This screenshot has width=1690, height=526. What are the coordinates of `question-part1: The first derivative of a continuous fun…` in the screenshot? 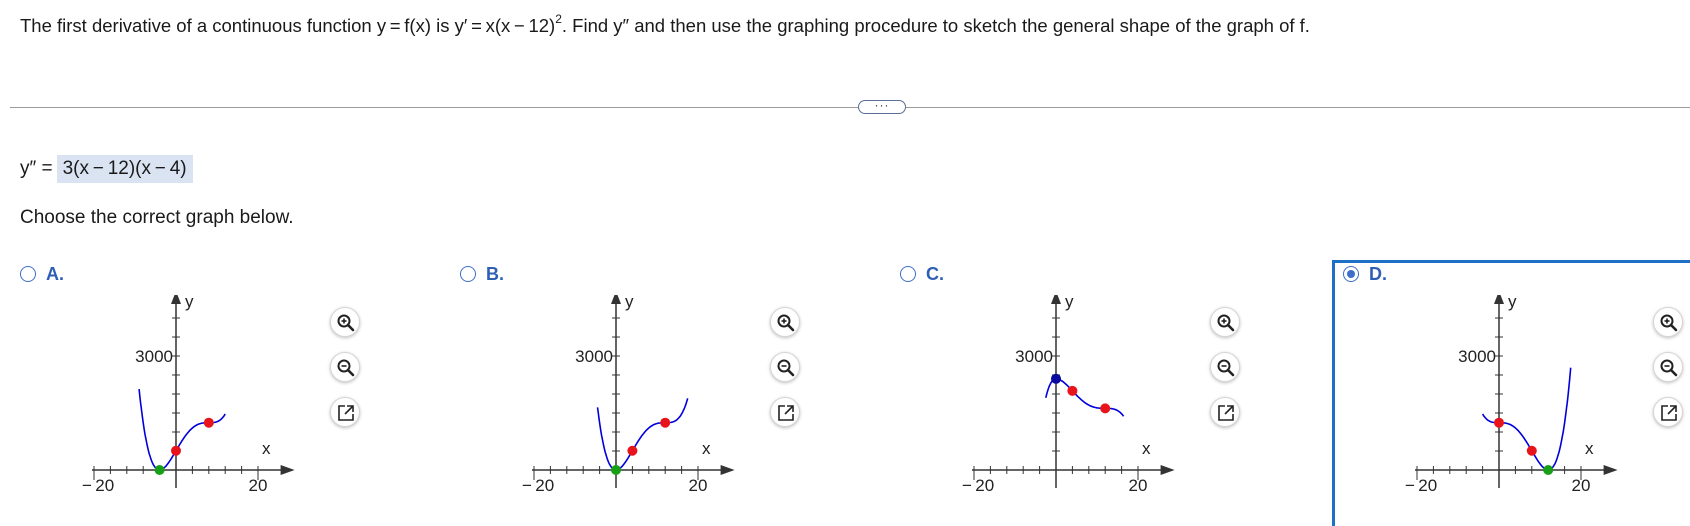 It's located at (288, 26).